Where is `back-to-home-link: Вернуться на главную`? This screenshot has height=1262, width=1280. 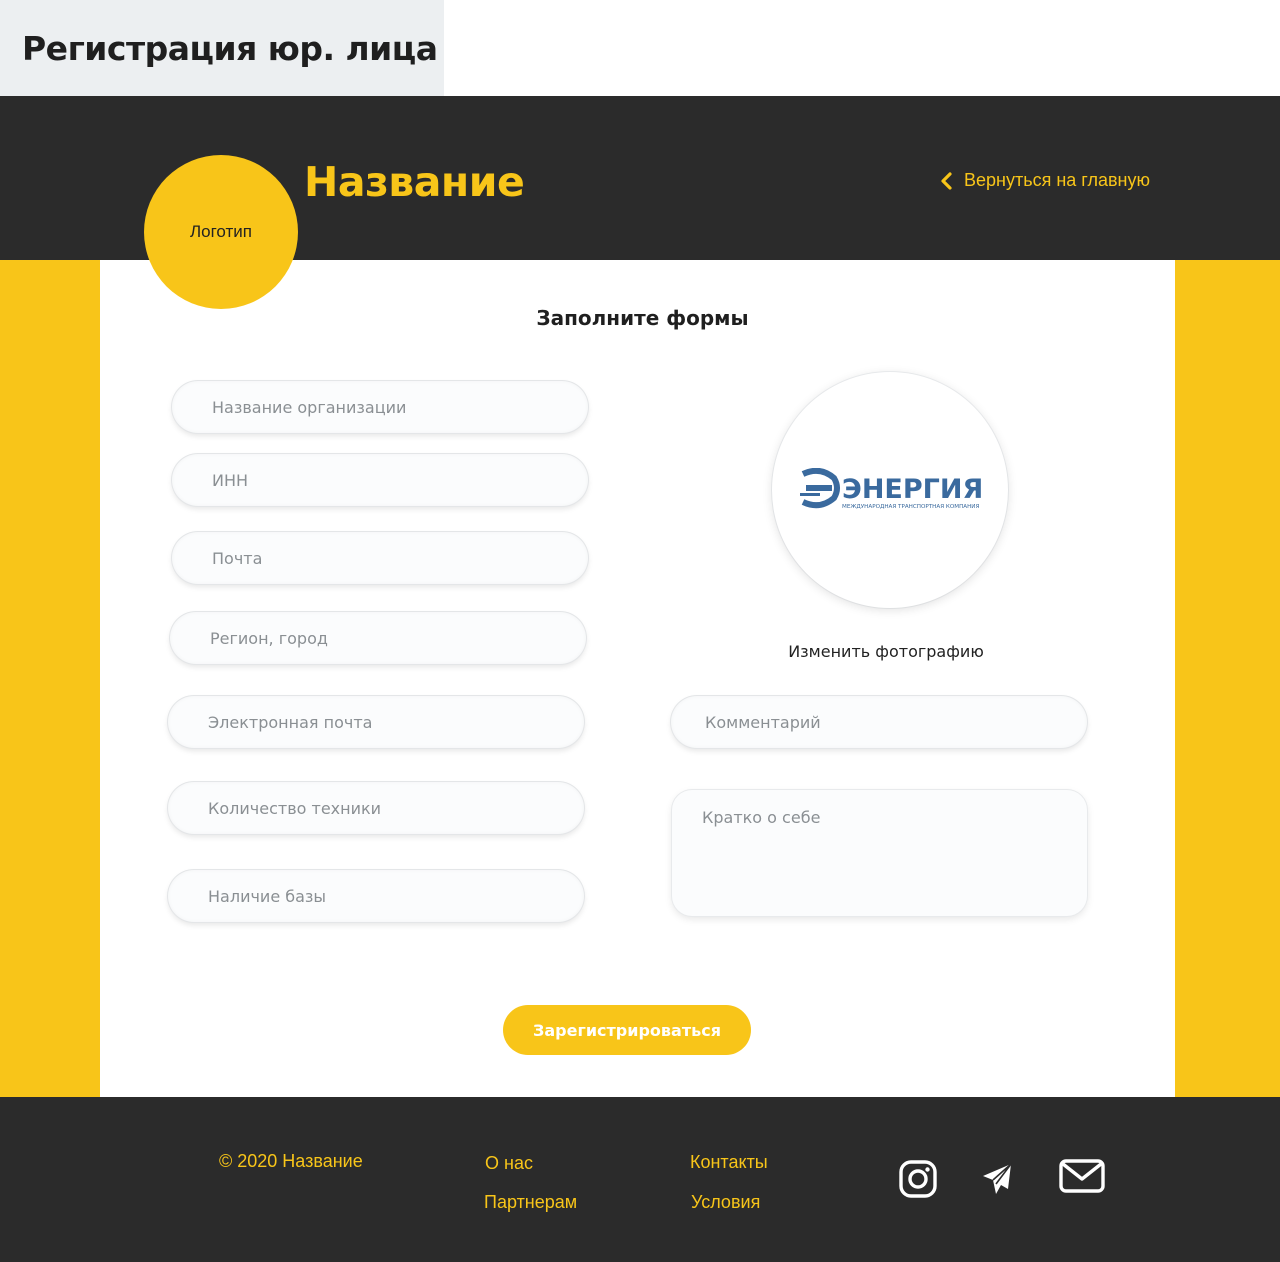 back-to-home-link: Вернуться на главную is located at coordinates (1045, 180).